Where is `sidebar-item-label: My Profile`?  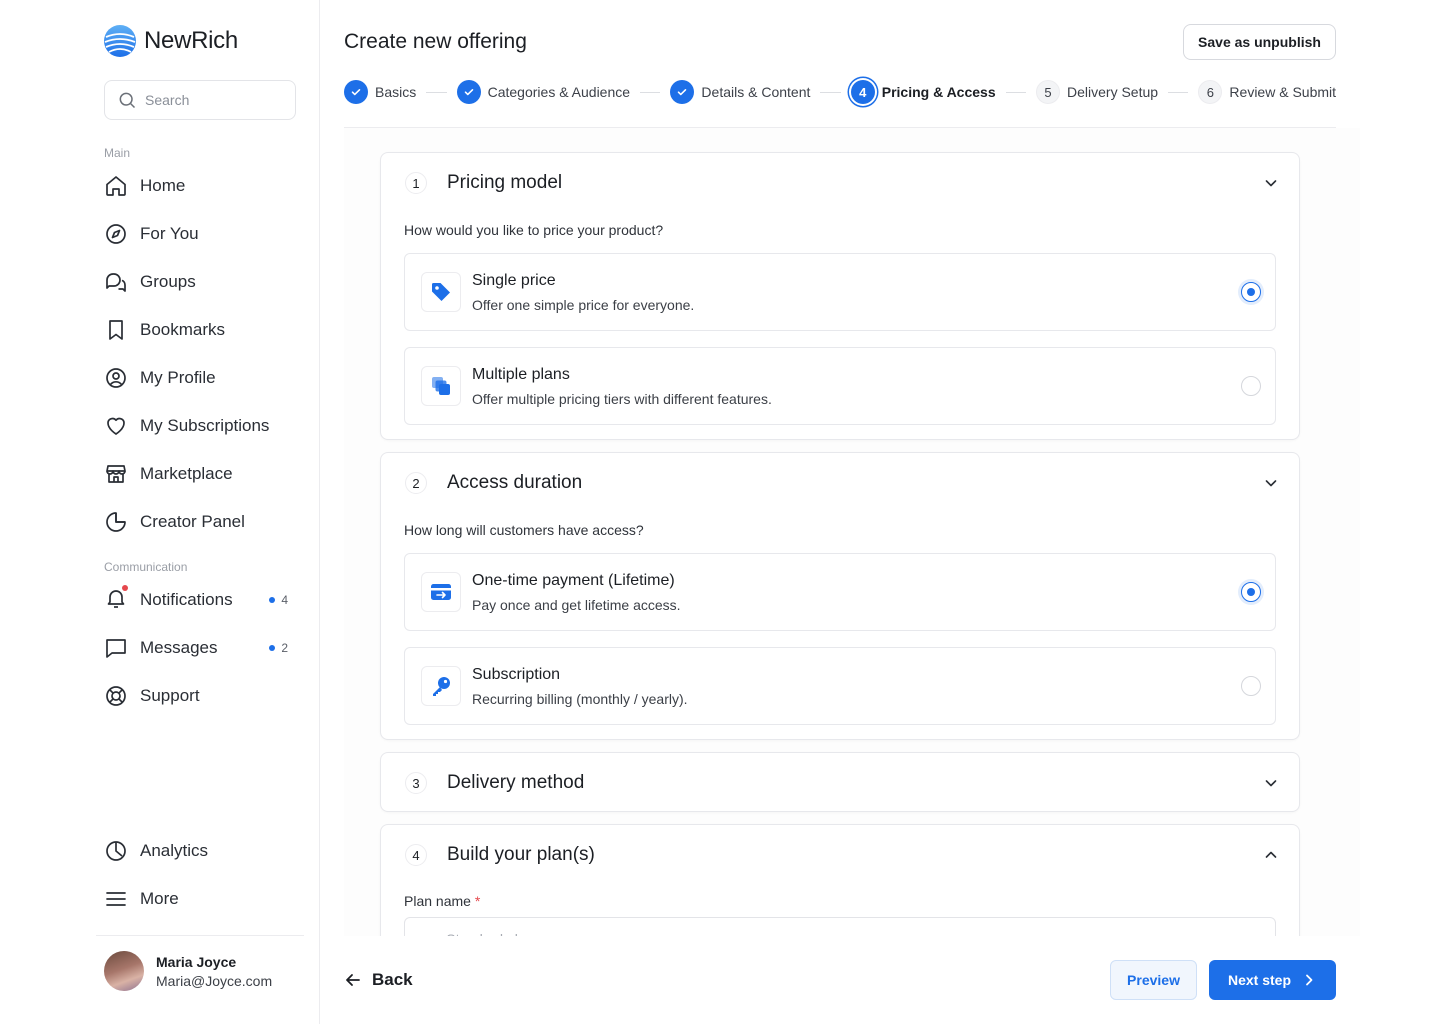
sidebar-item-label: My Profile is located at coordinates (178, 377).